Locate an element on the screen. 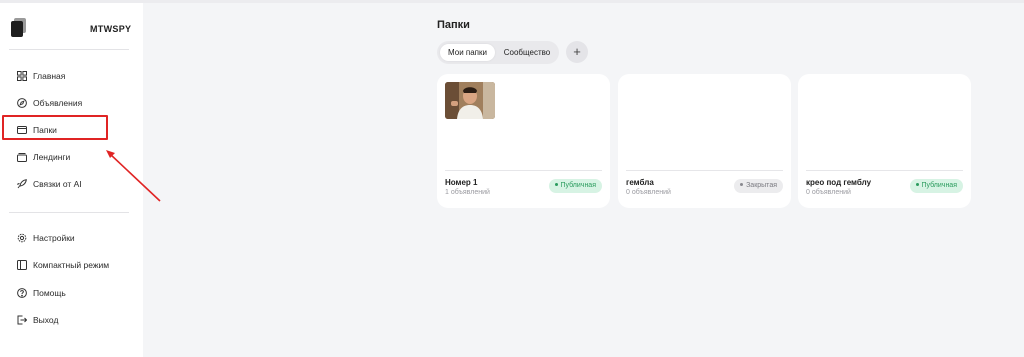 This screenshot has height=357, width=1024. sidebar-item-landings: Лендинги is located at coordinates (43, 157).